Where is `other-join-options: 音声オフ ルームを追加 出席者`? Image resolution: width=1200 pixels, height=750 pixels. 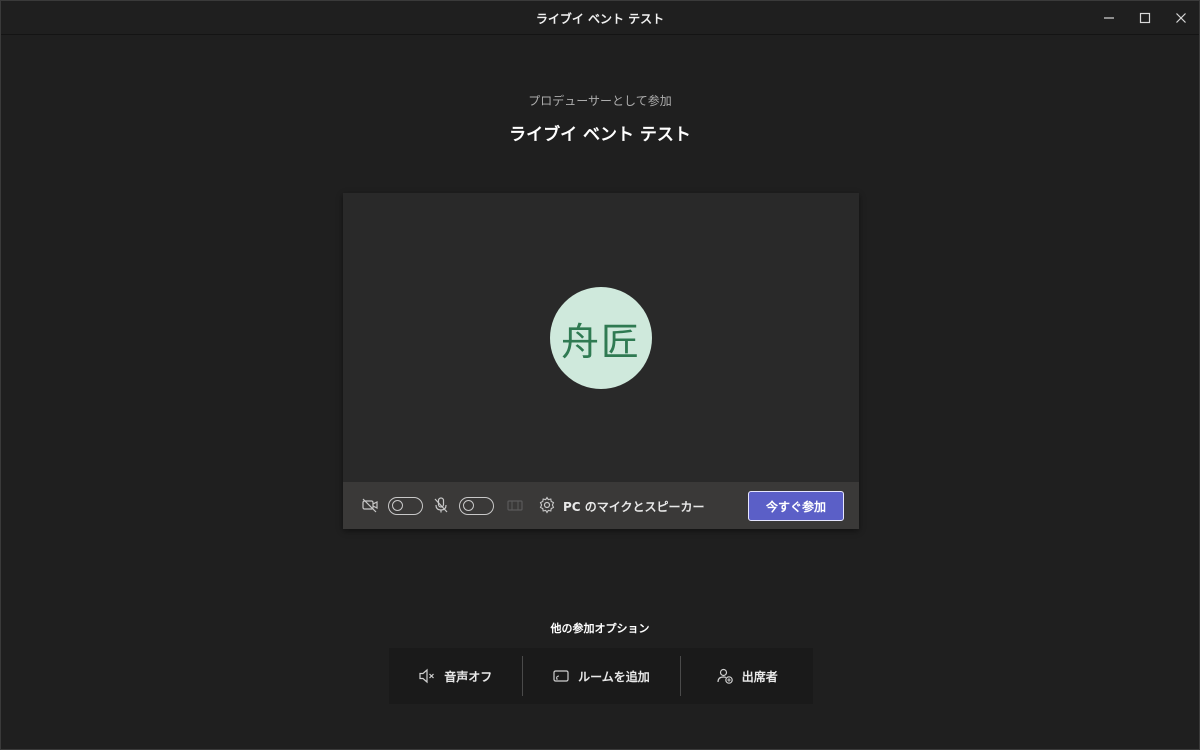
other-join-options: 音声オフ ルームを追加 出席者 is located at coordinates (601, 676).